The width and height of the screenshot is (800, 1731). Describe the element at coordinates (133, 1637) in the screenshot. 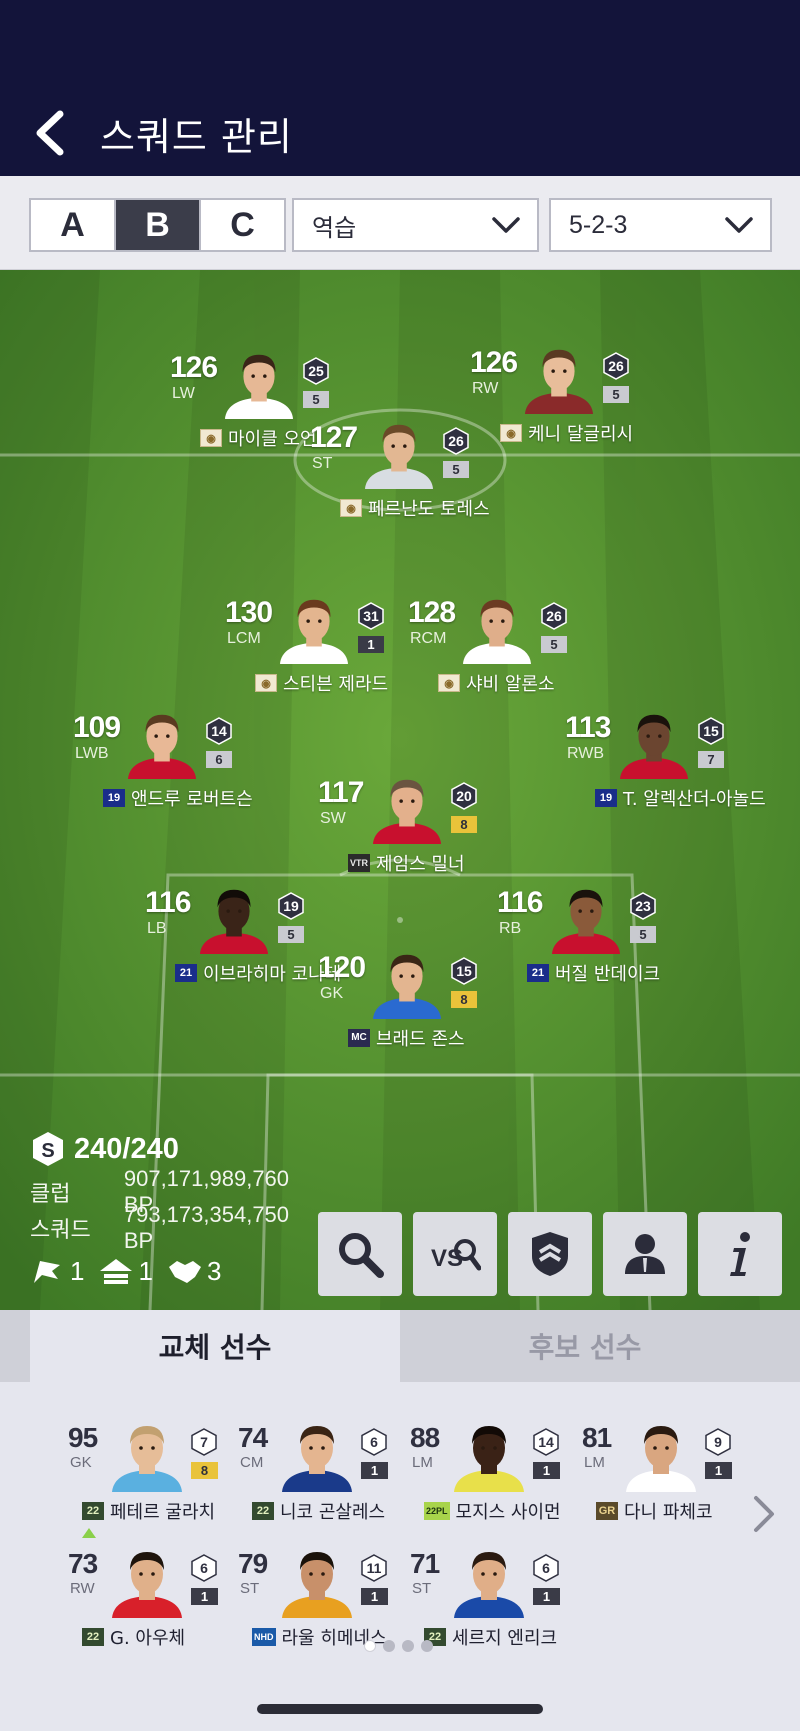

I see `player-name-row: 22 G. 아우체` at that location.